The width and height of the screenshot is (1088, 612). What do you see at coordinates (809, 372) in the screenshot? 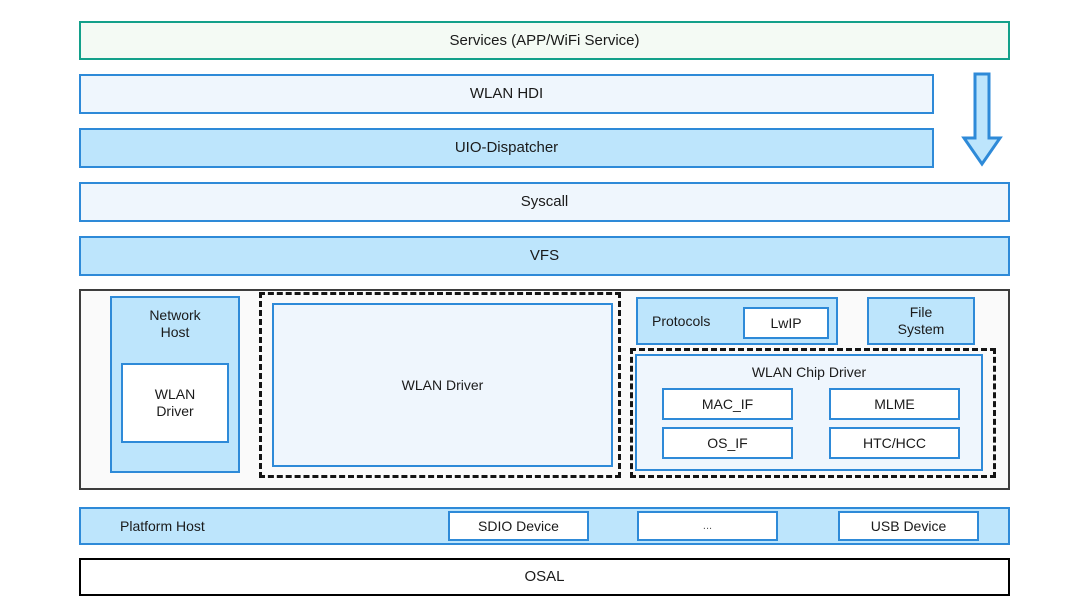
I see `wlan-chip-driver-label: WLAN Chip Driver` at bounding box center [809, 372].